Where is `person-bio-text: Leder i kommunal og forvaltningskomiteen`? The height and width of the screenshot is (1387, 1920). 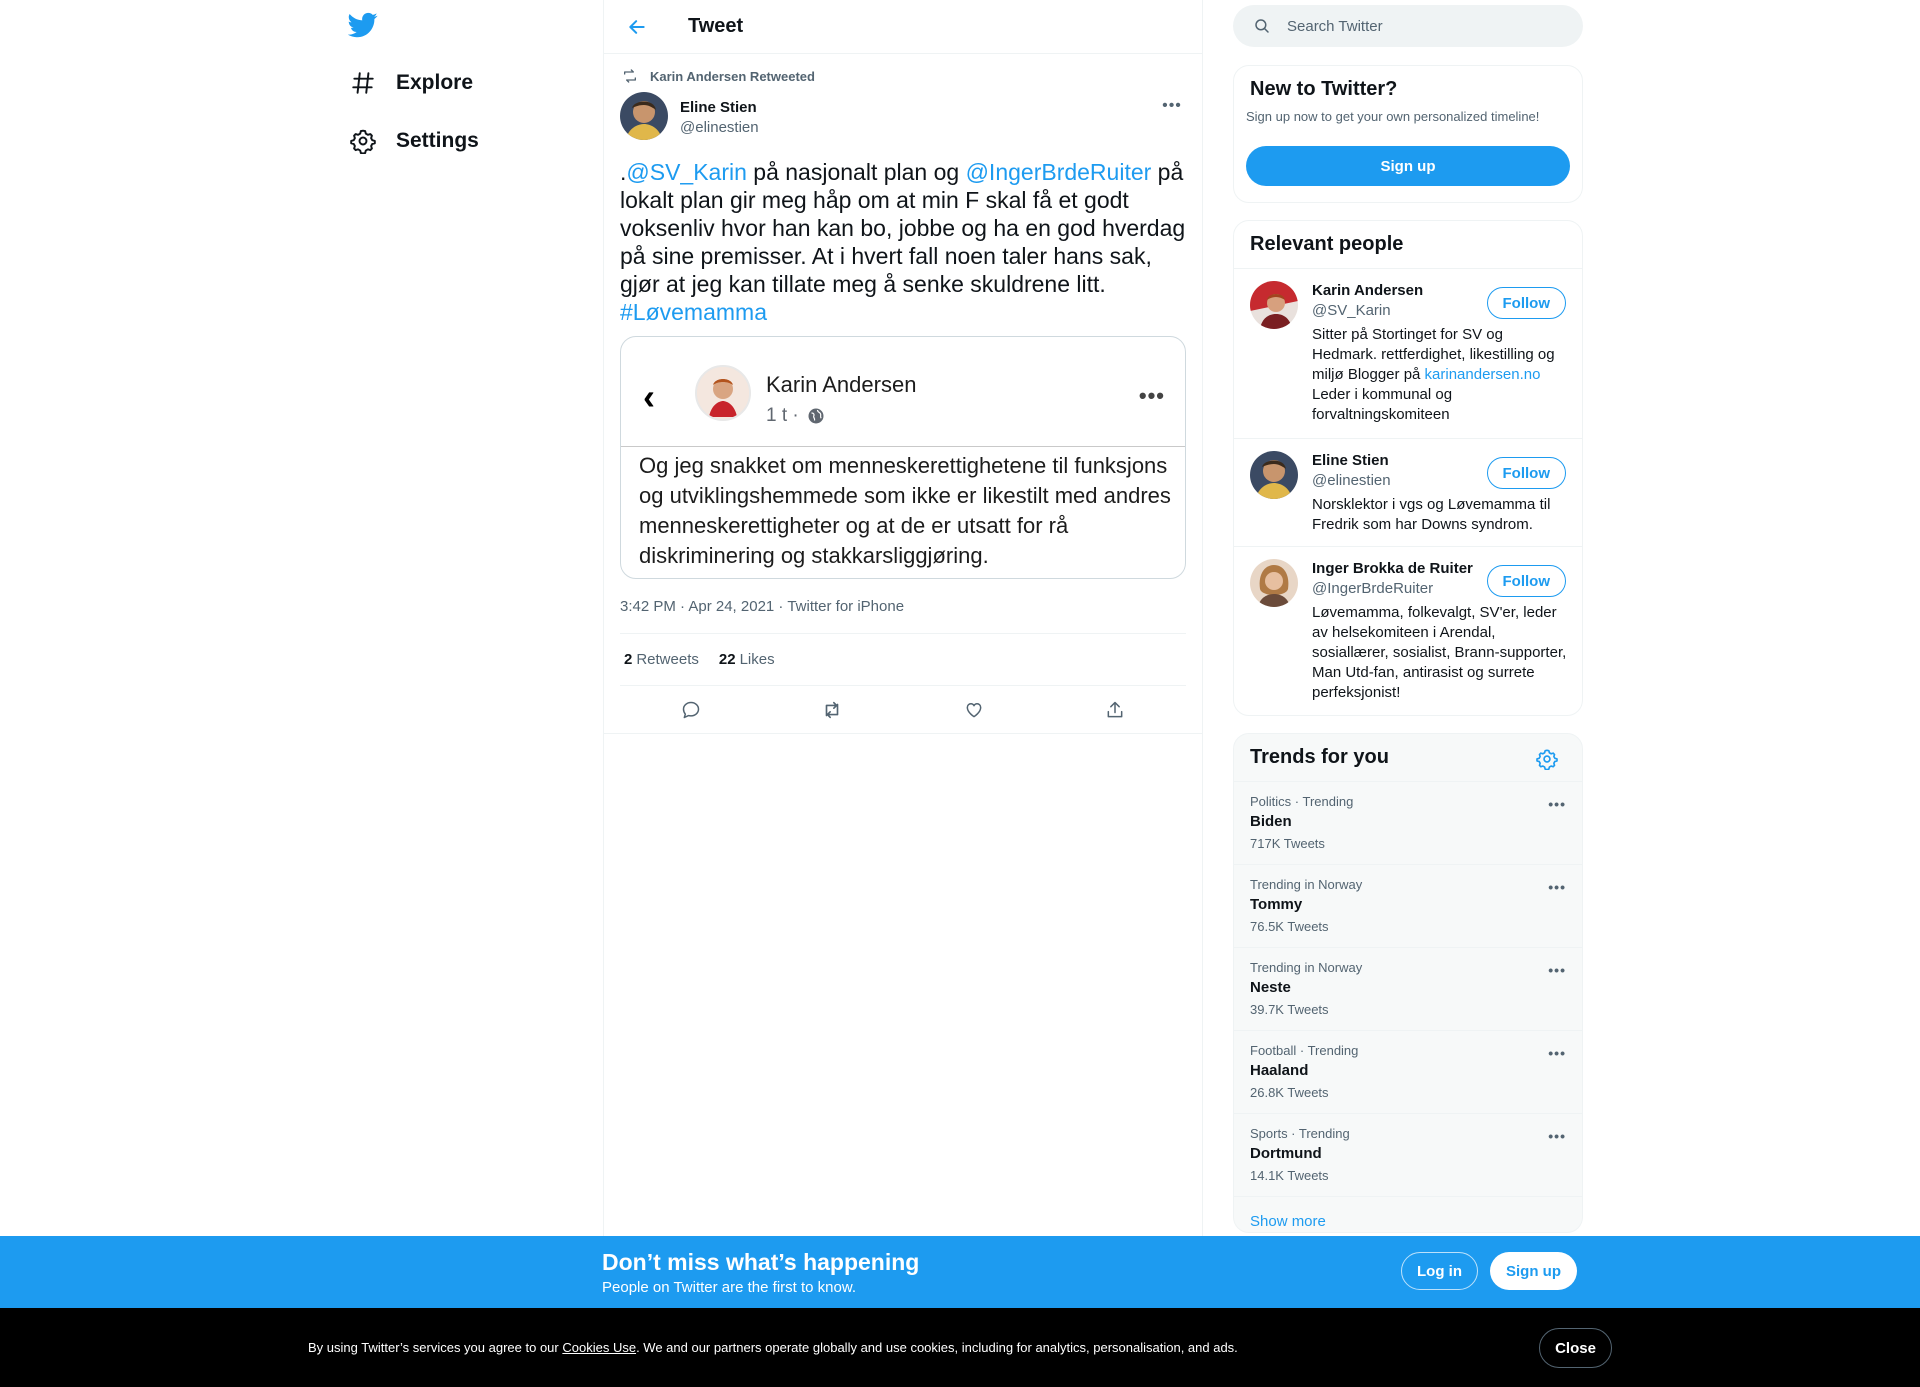 person-bio-text: Leder i kommunal og forvaltningskomiteen is located at coordinates (1382, 404).